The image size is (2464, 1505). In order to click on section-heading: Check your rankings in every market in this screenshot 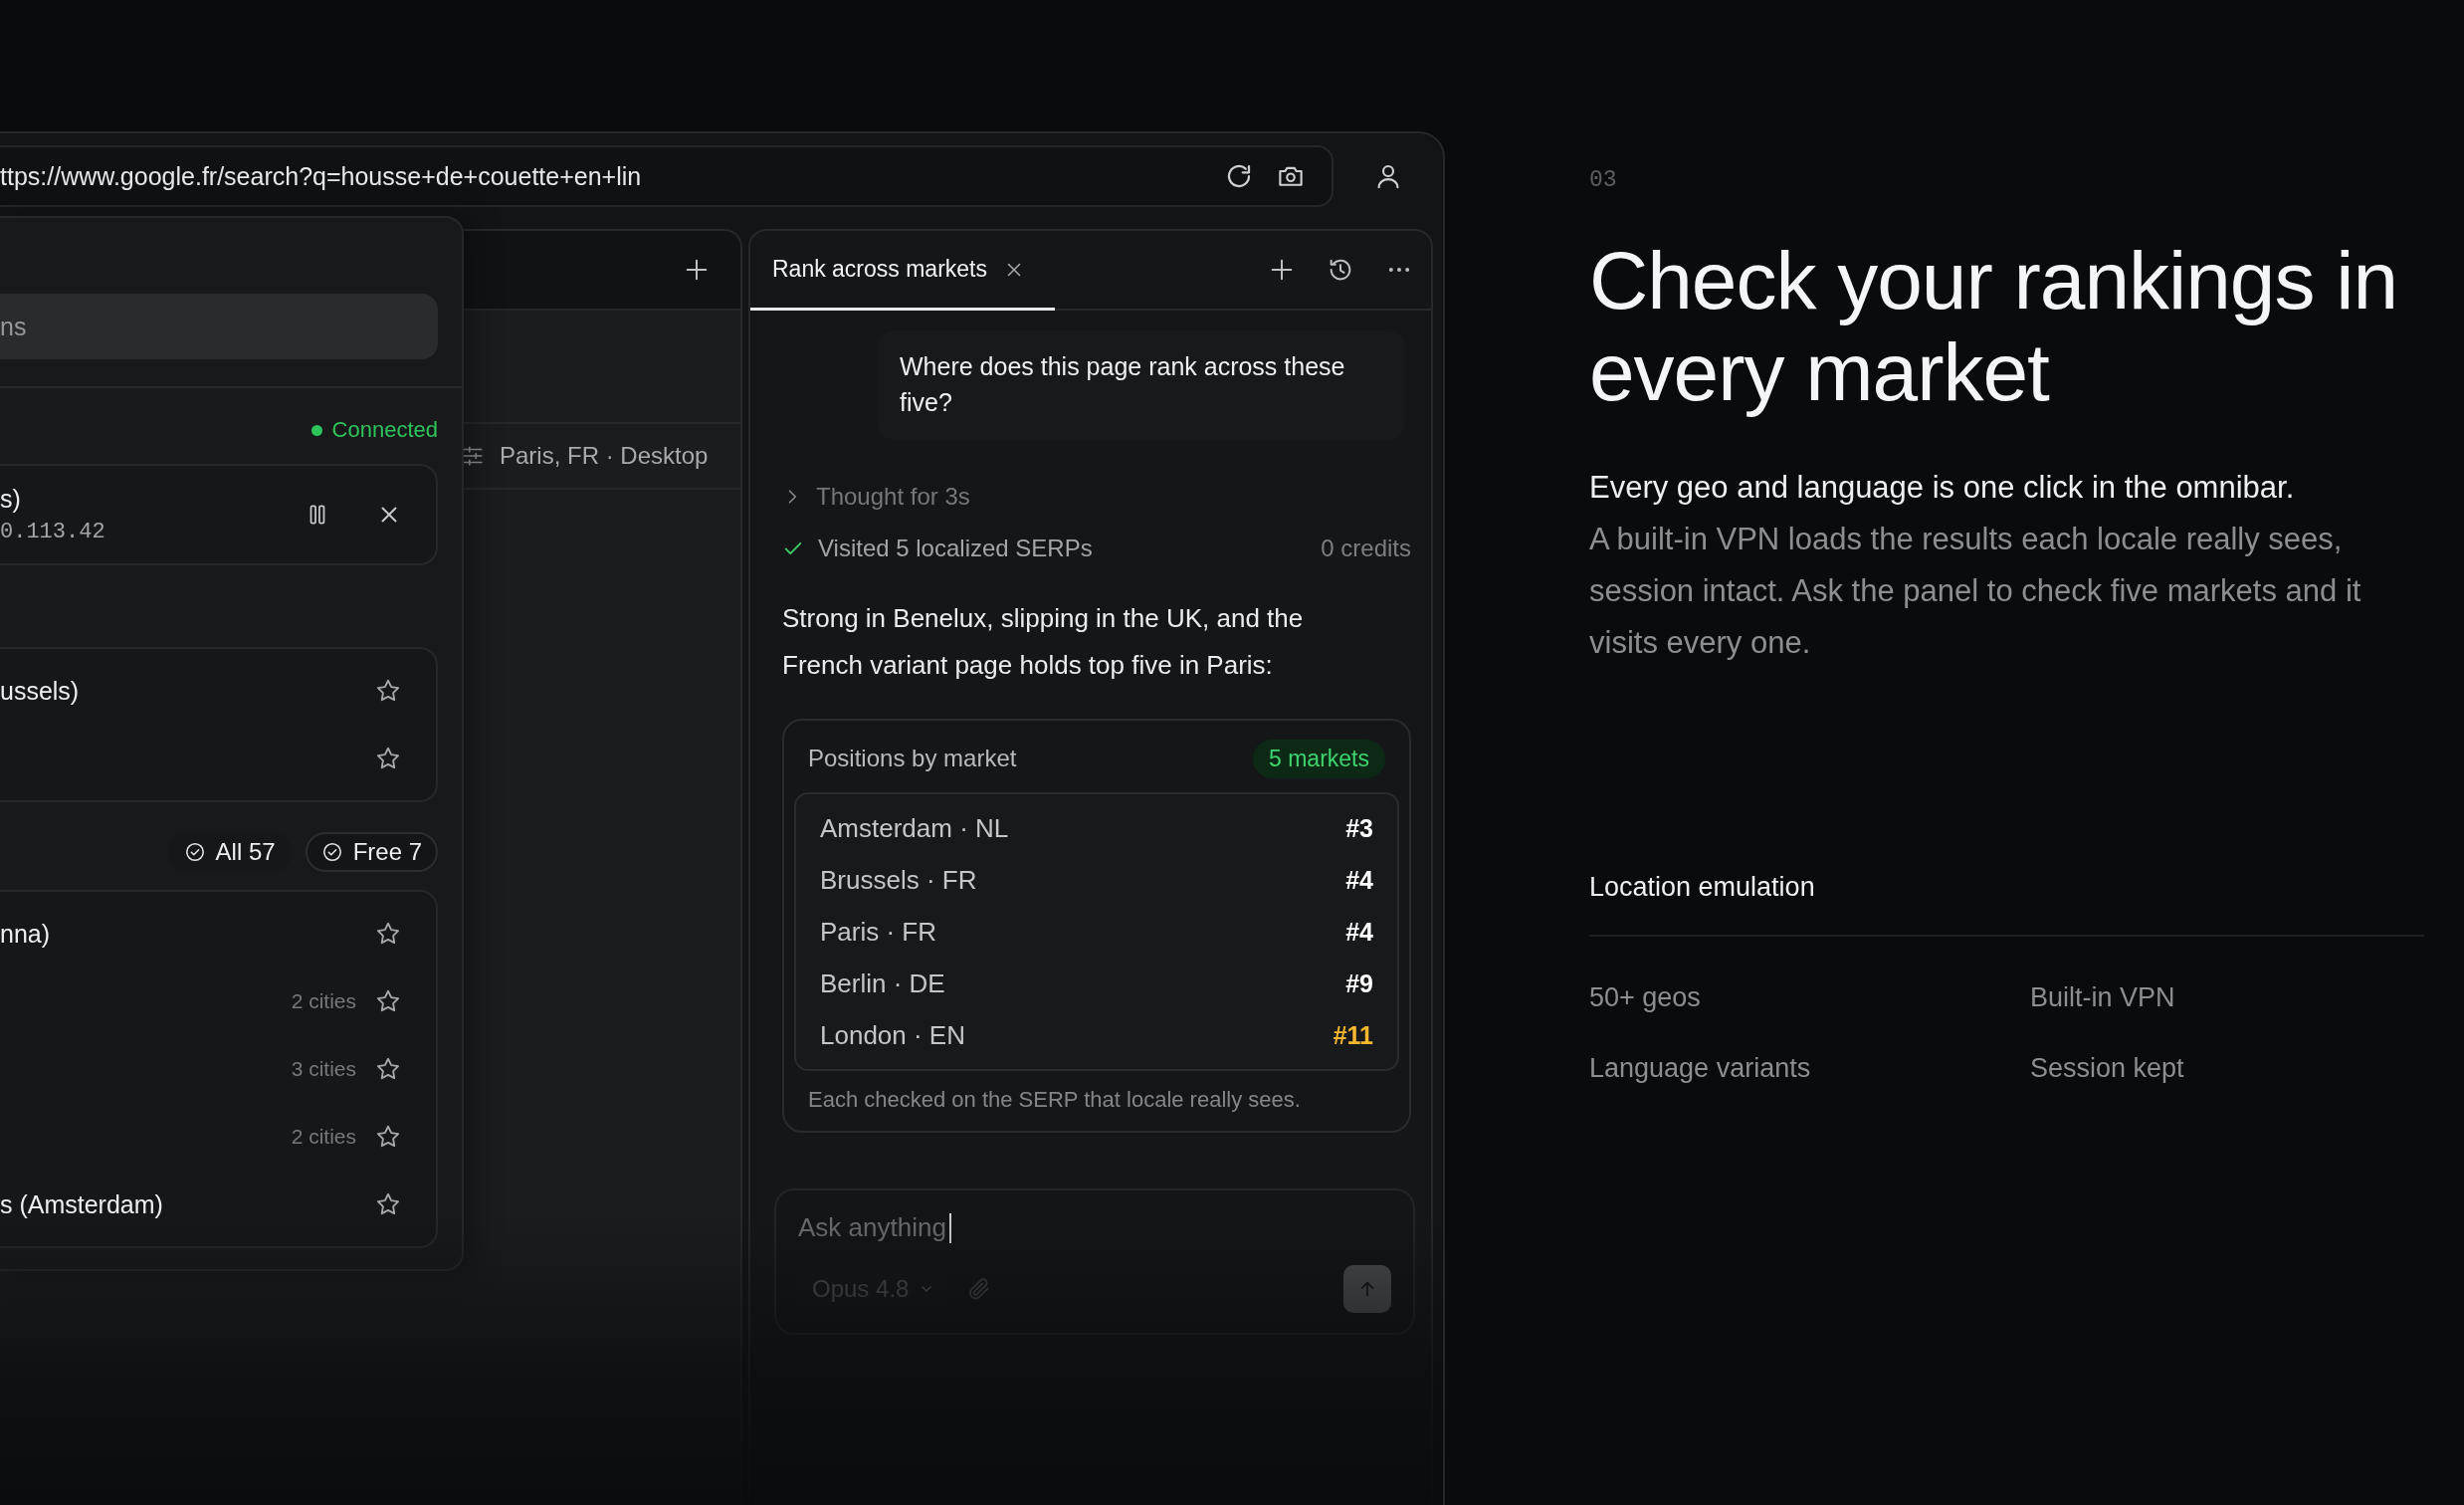, I will do `click(1994, 327)`.